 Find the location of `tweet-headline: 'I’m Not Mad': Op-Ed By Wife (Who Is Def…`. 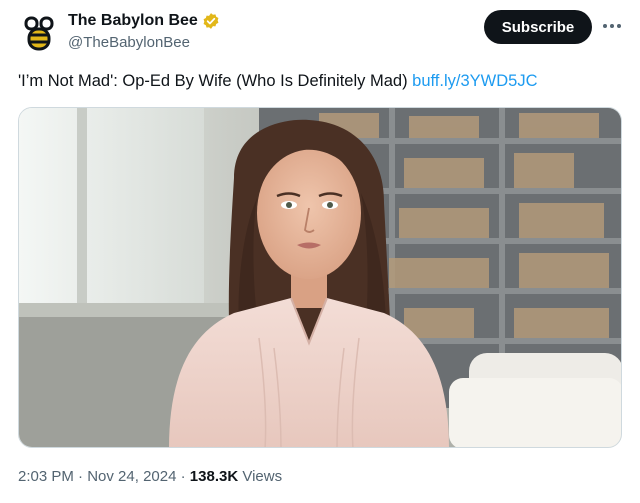

tweet-headline: 'I’m Not Mad': Op-Ed By Wife (Who Is Def… is located at coordinates (213, 81).